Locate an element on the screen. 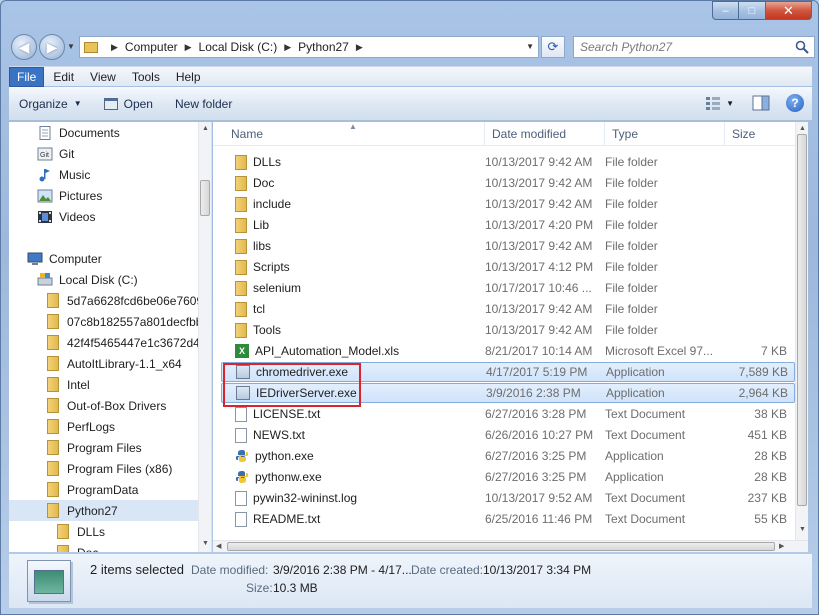 The image size is (819, 615). file-row: libs 10/13/2017 9:42 AM File folder is located at coordinates (508, 246).